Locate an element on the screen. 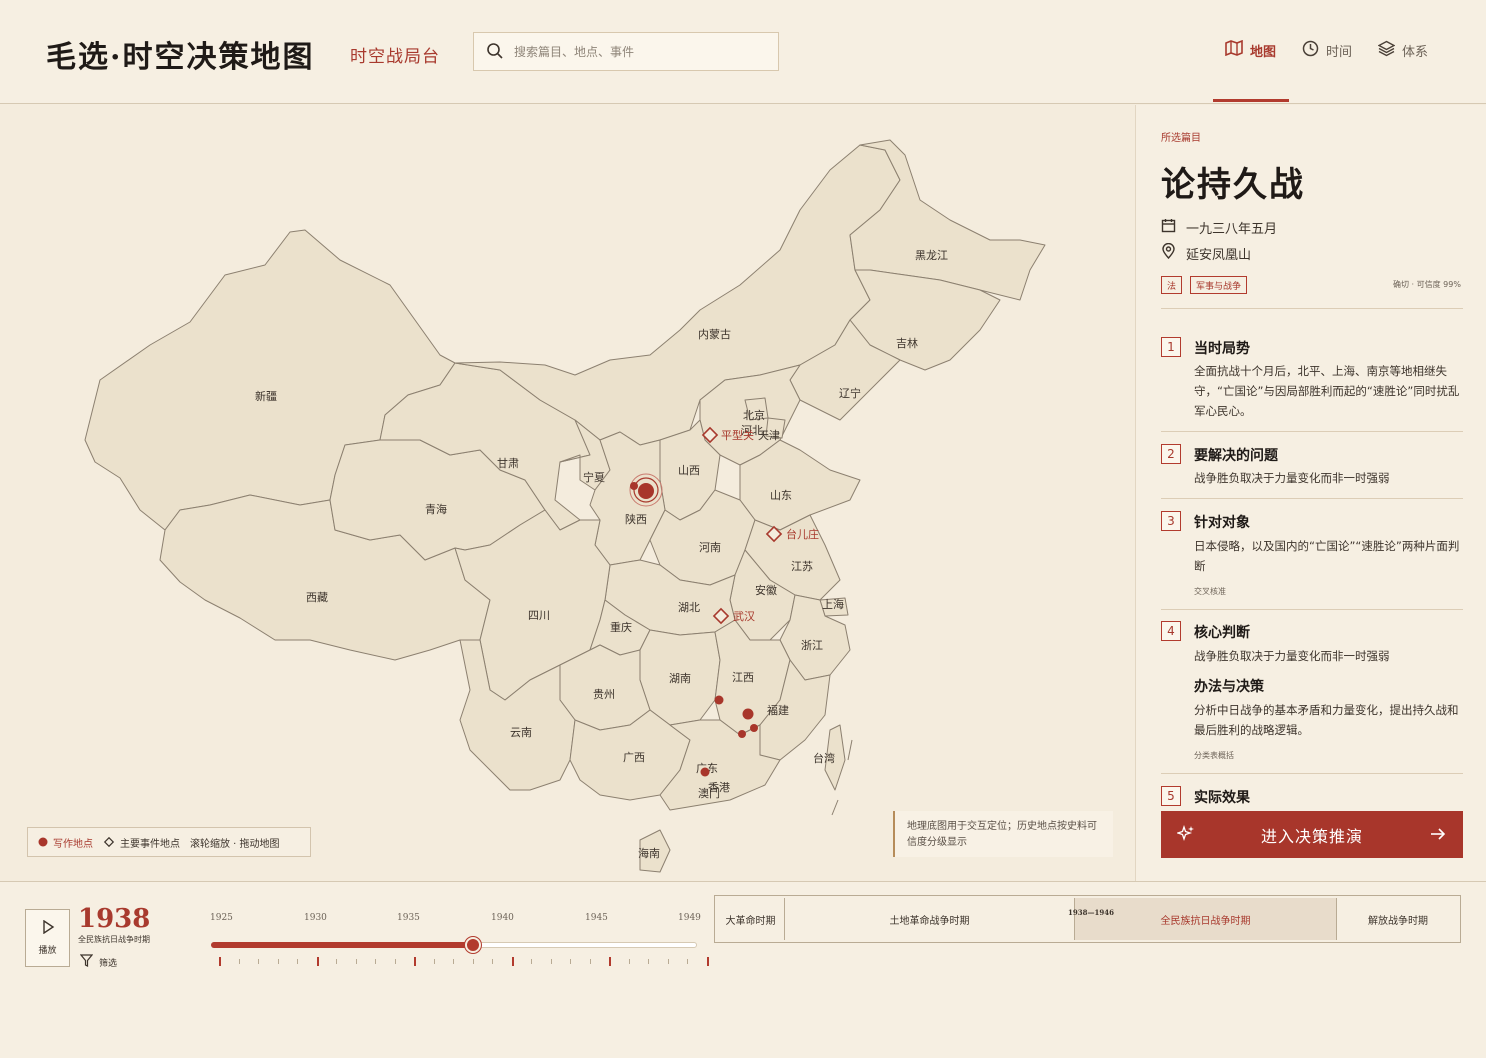  step-4-title: 核心判断 is located at coordinates (1222, 633).